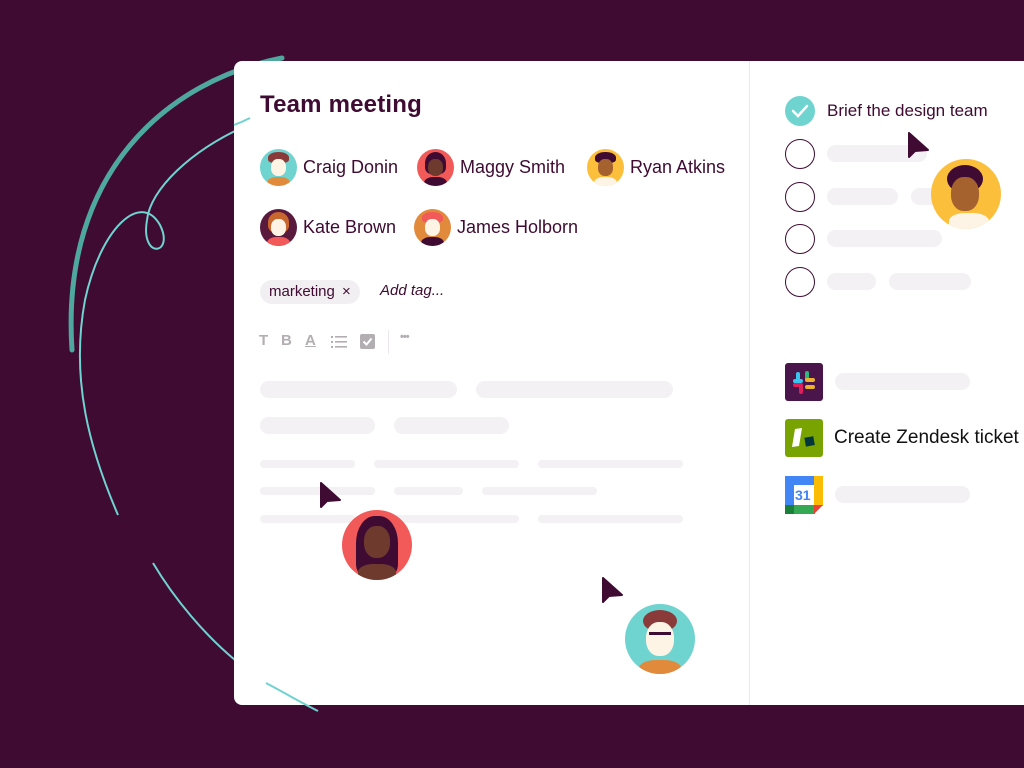  I want to click on toolbar-divider, so click(388, 342).